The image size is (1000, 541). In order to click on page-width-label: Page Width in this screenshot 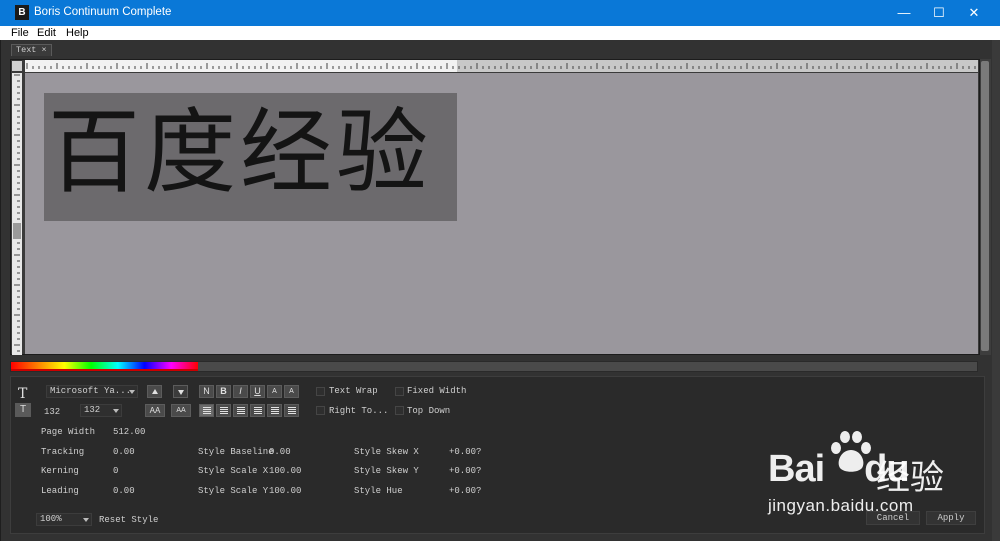, I will do `click(68, 432)`.